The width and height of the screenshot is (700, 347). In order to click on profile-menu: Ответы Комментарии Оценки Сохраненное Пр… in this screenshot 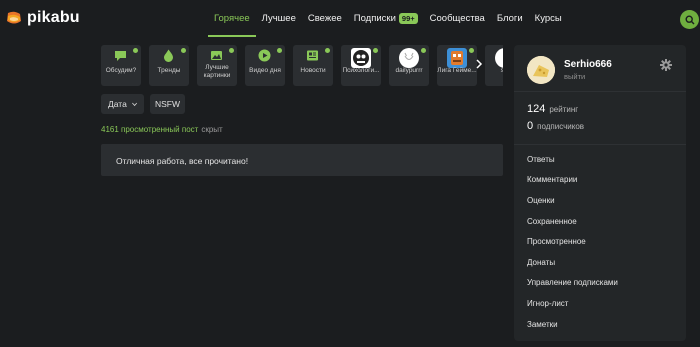, I will do `click(602, 241)`.